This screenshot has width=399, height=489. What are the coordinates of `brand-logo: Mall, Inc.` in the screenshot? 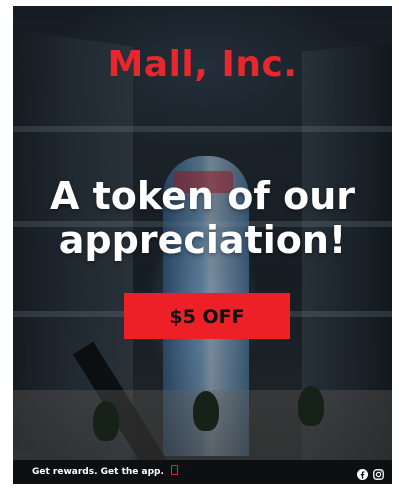 It's located at (202, 64).